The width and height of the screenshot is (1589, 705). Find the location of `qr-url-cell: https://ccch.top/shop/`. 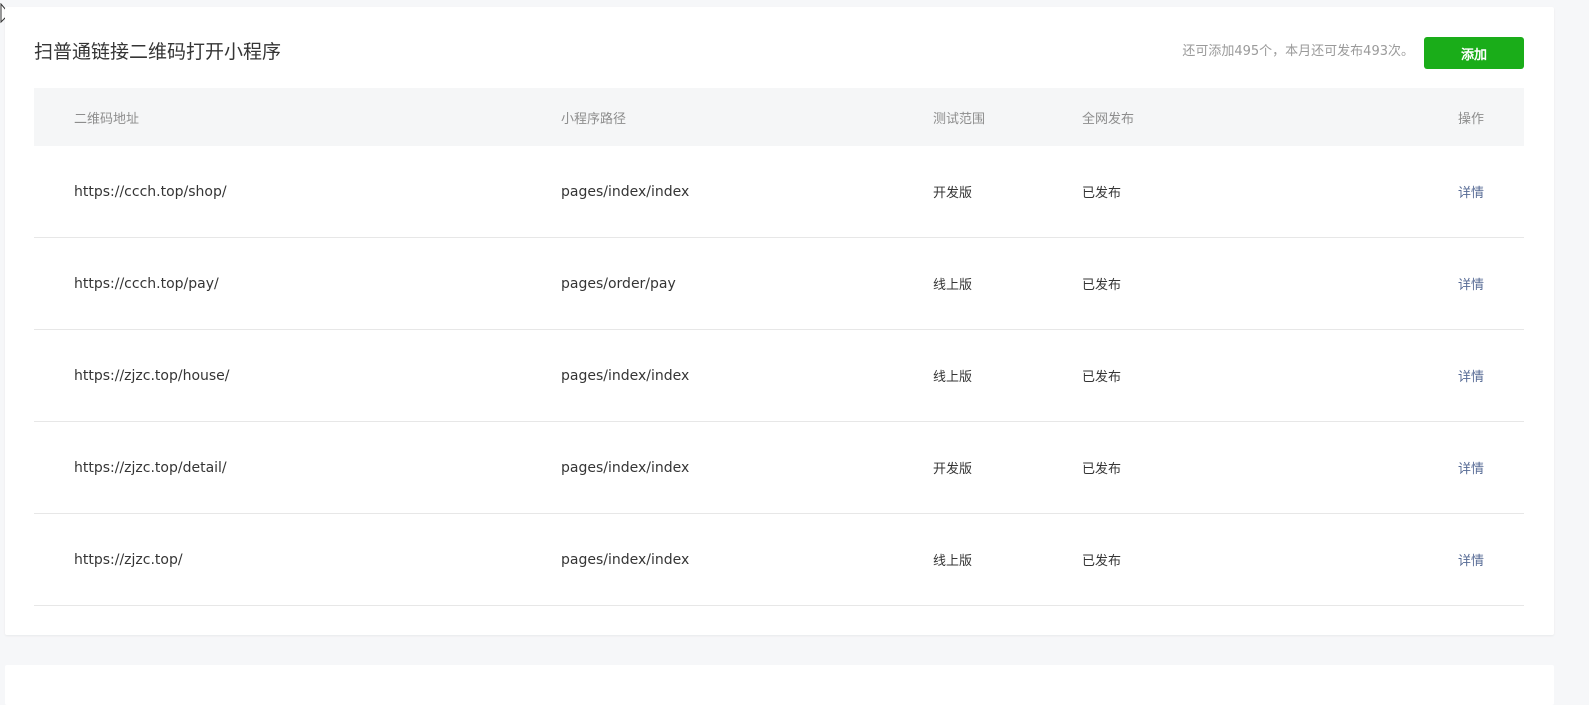

qr-url-cell: https://ccch.top/shop/ is located at coordinates (150, 191).